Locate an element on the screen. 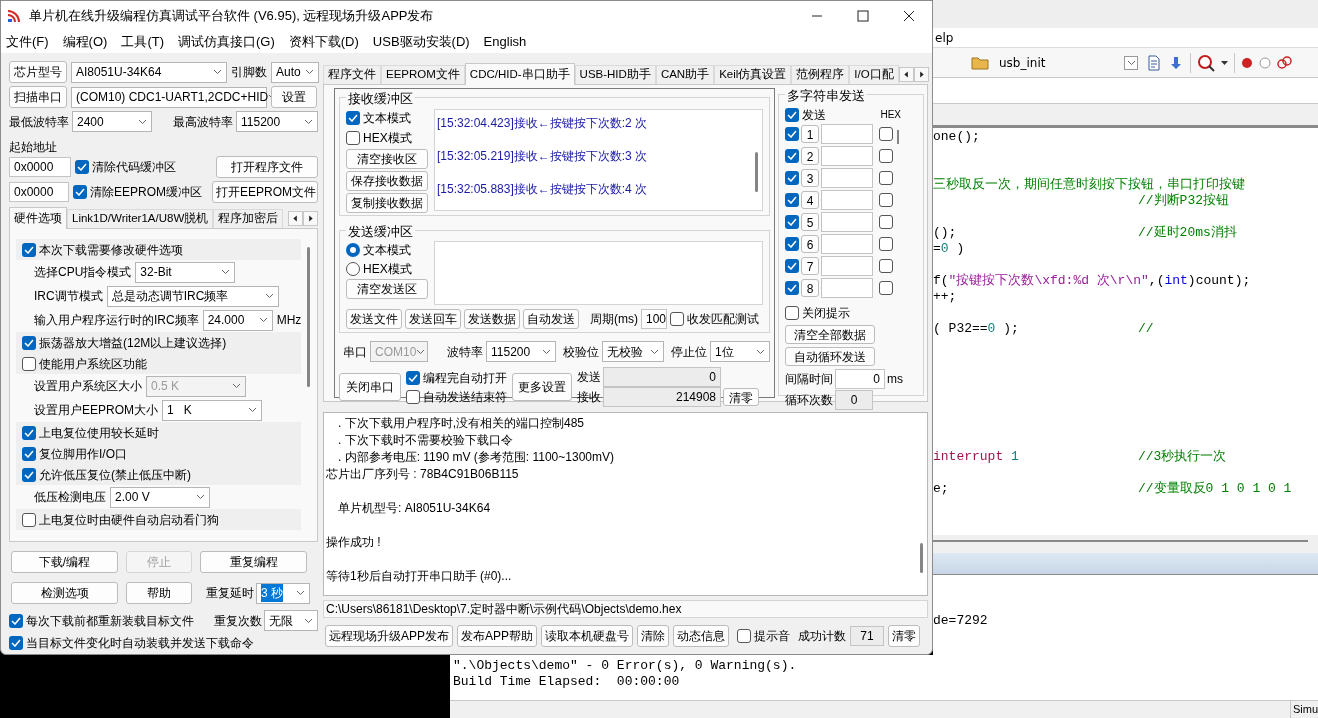 The height and width of the screenshot is (718, 1318). checkbox: 提示音 is located at coordinates (764, 636).